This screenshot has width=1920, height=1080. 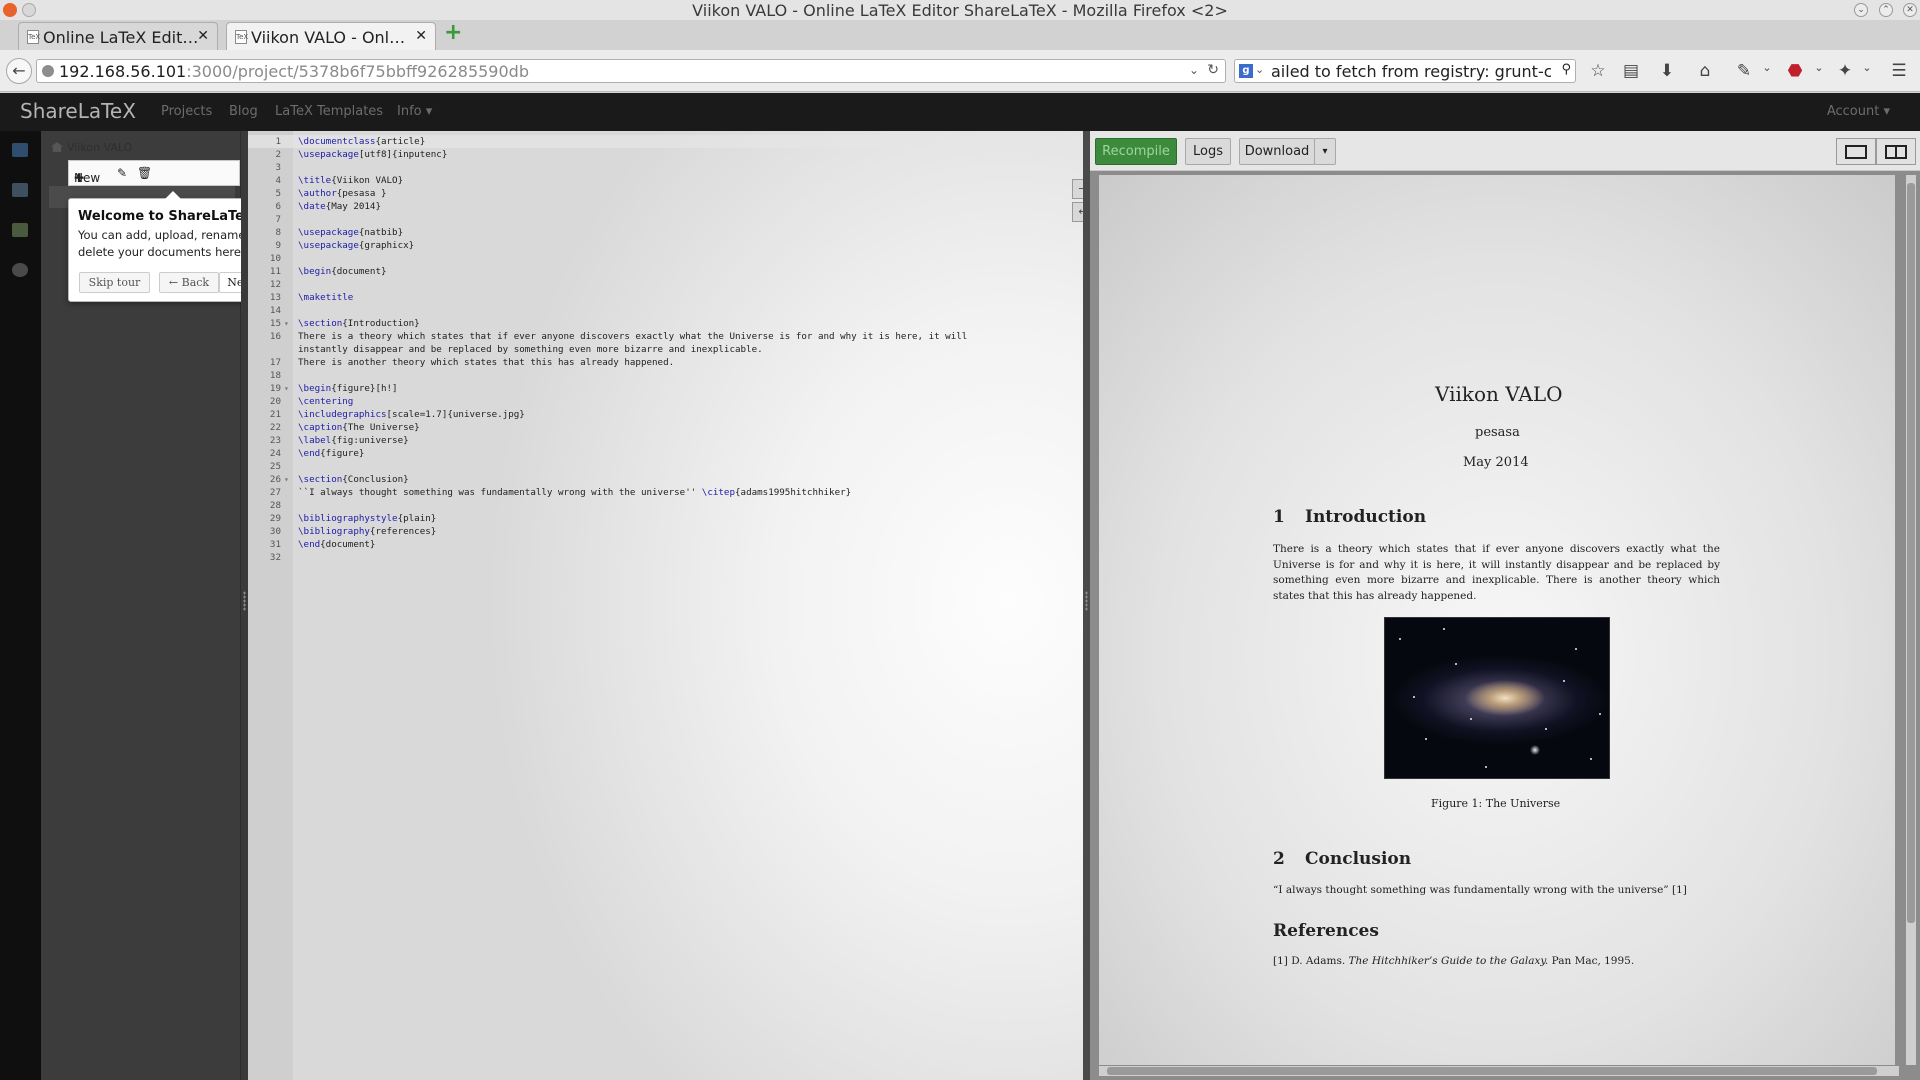 I want to click on home-icon: ⌂, so click(x=1705, y=71).